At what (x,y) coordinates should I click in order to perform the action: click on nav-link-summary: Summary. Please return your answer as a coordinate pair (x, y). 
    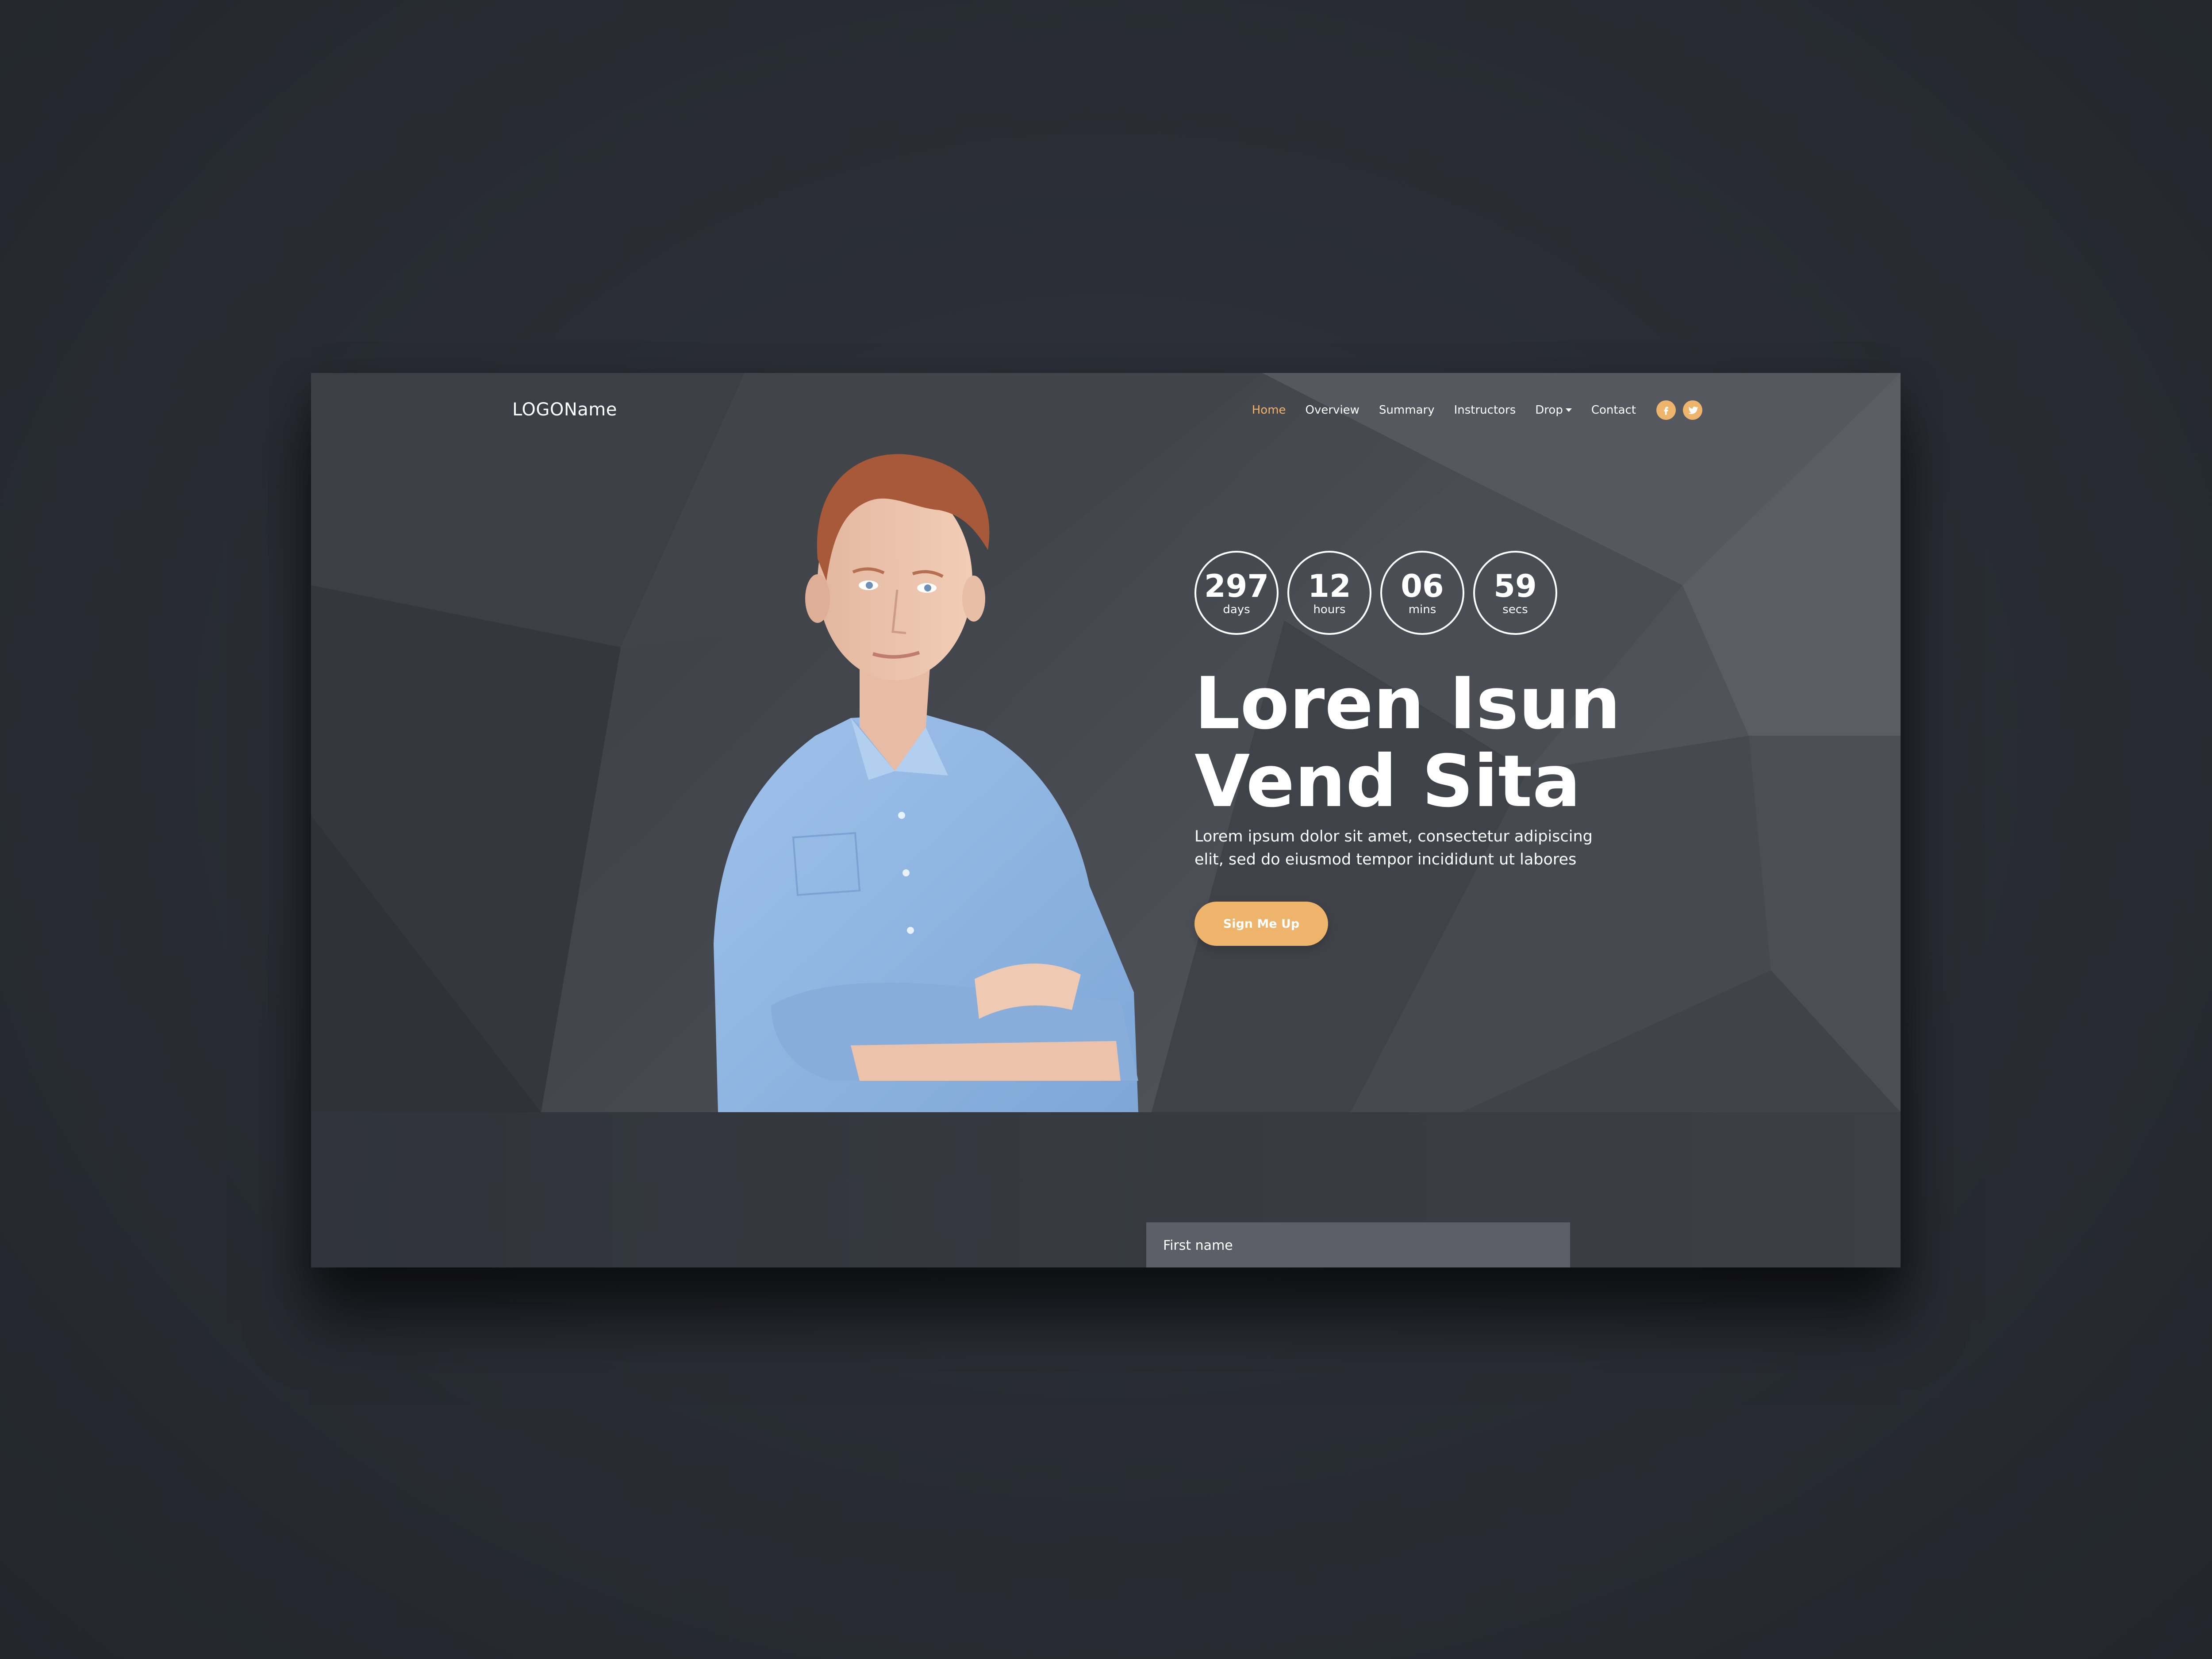
    Looking at the image, I should click on (1407, 410).